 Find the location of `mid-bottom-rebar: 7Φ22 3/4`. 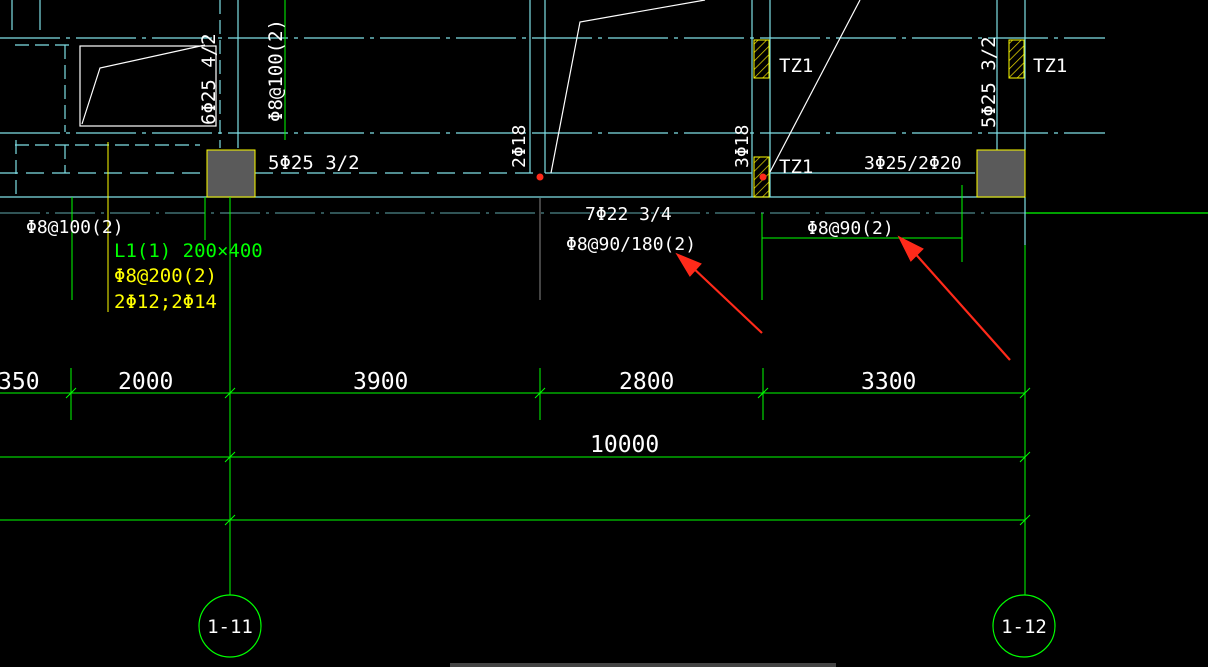

mid-bottom-rebar: 7Φ22 3/4 is located at coordinates (628, 214).